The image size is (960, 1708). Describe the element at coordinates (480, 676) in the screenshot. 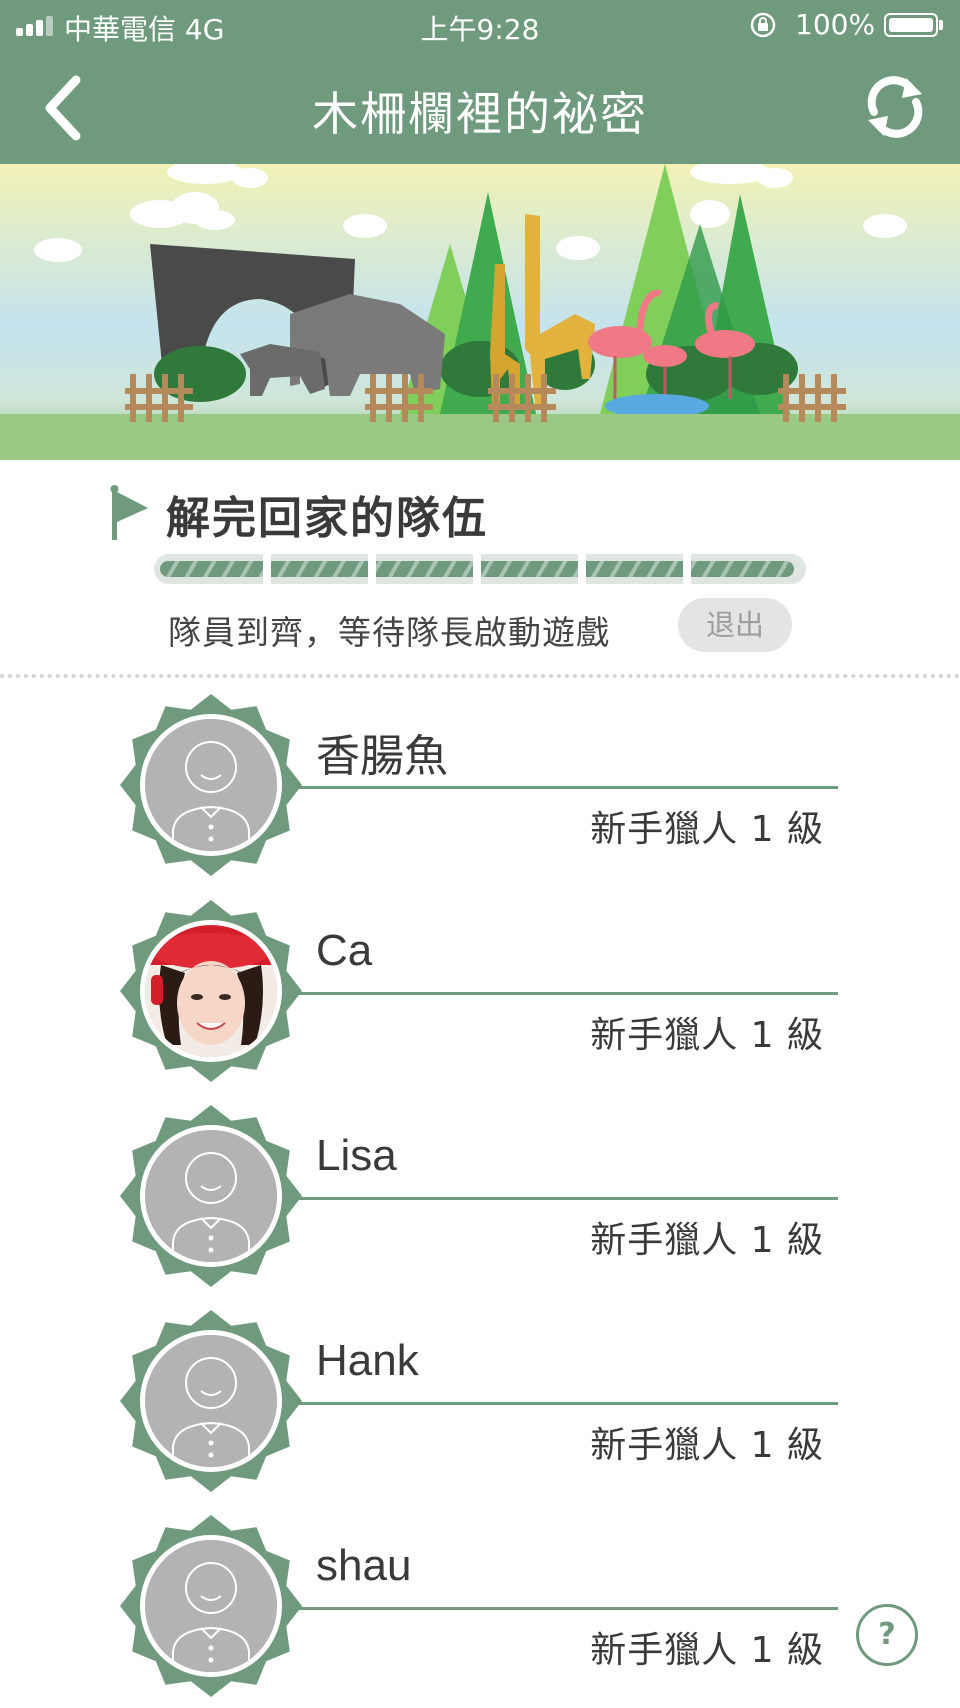

I see `dotted-divider` at that location.